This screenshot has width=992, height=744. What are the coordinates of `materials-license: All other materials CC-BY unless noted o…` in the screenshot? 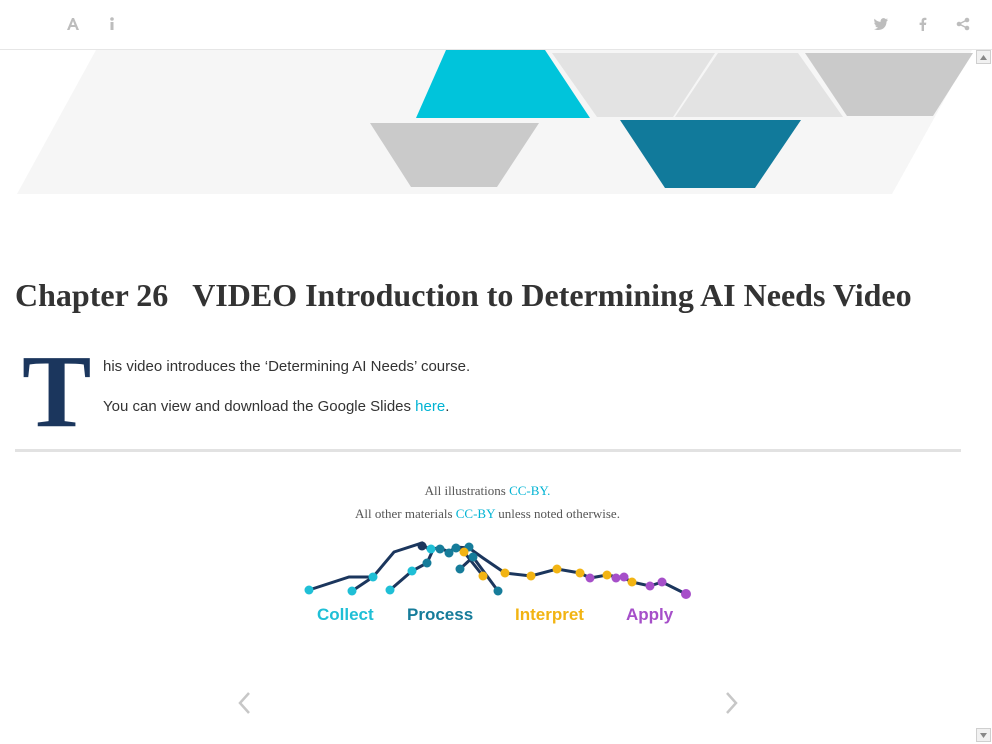 It's located at (487, 514).